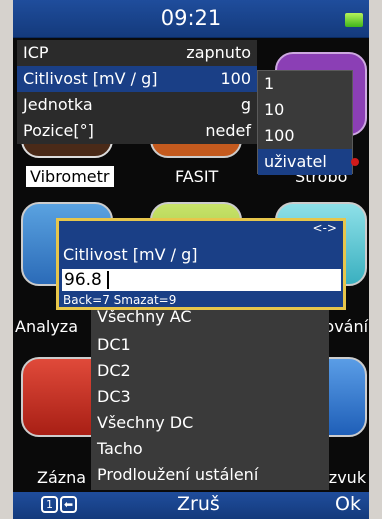  I want to click on dialog-hint: Back=7 Smazat=9, so click(120, 300).